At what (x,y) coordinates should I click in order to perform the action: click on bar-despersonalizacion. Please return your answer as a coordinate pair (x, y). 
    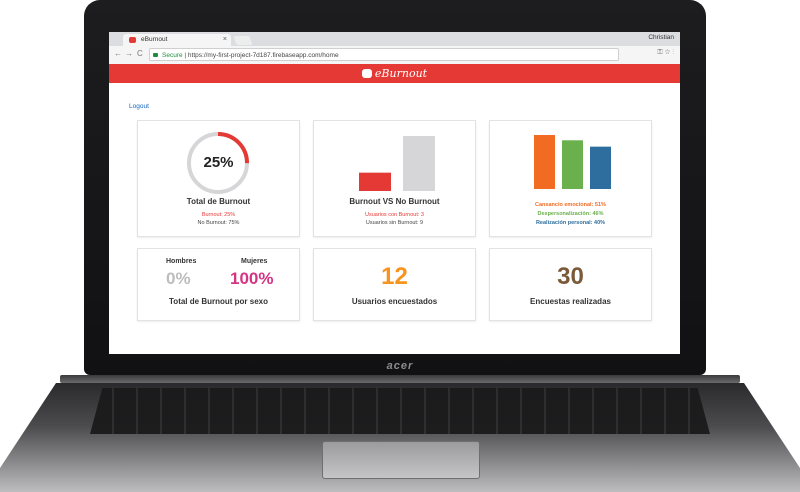
    Looking at the image, I should click on (572, 164).